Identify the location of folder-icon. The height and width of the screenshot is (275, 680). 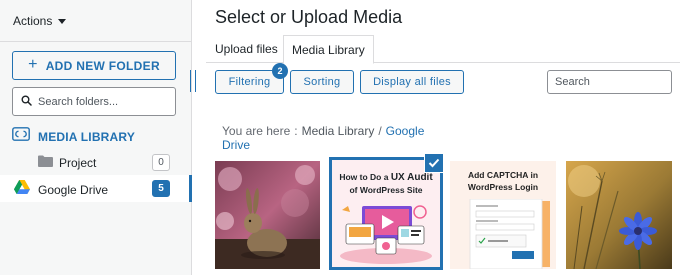
(45, 163).